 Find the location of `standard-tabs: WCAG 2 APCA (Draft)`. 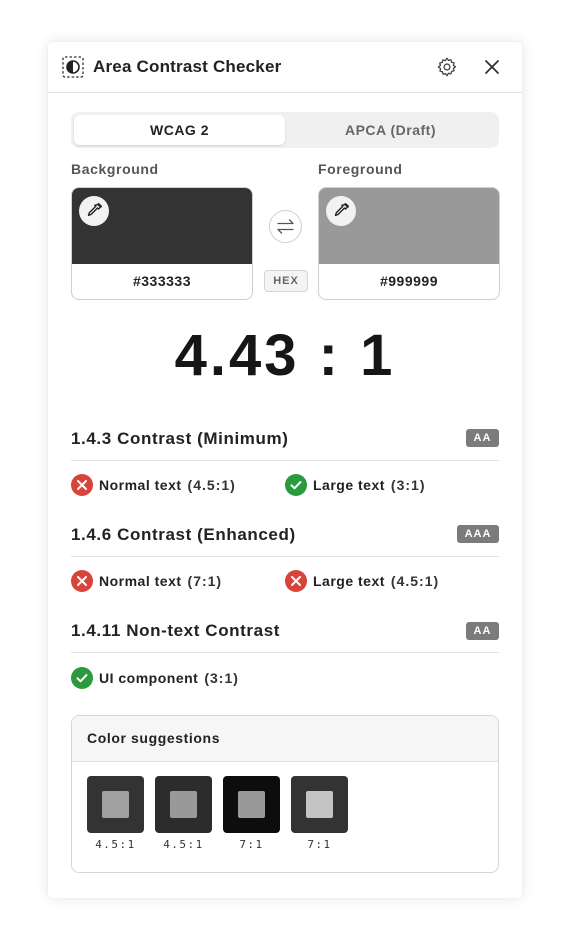

standard-tabs: WCAG 2 APCA (Draft) is located at coordinates (285, 130).